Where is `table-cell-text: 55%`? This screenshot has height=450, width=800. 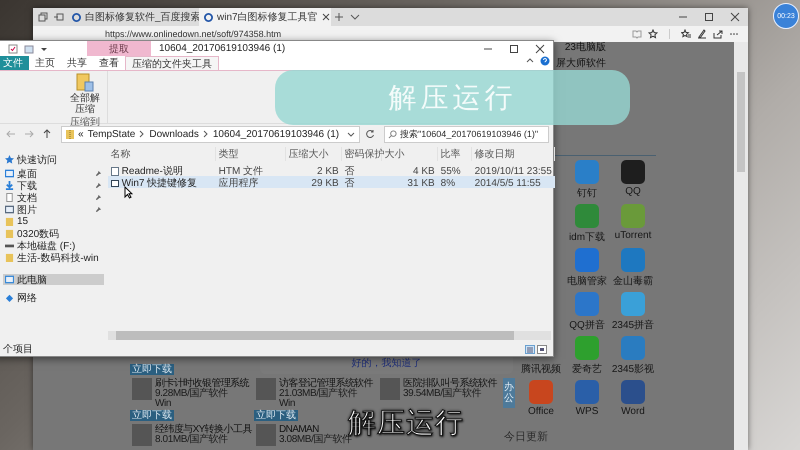
table-cell-text: 55% is located at coordinates (451, 171).